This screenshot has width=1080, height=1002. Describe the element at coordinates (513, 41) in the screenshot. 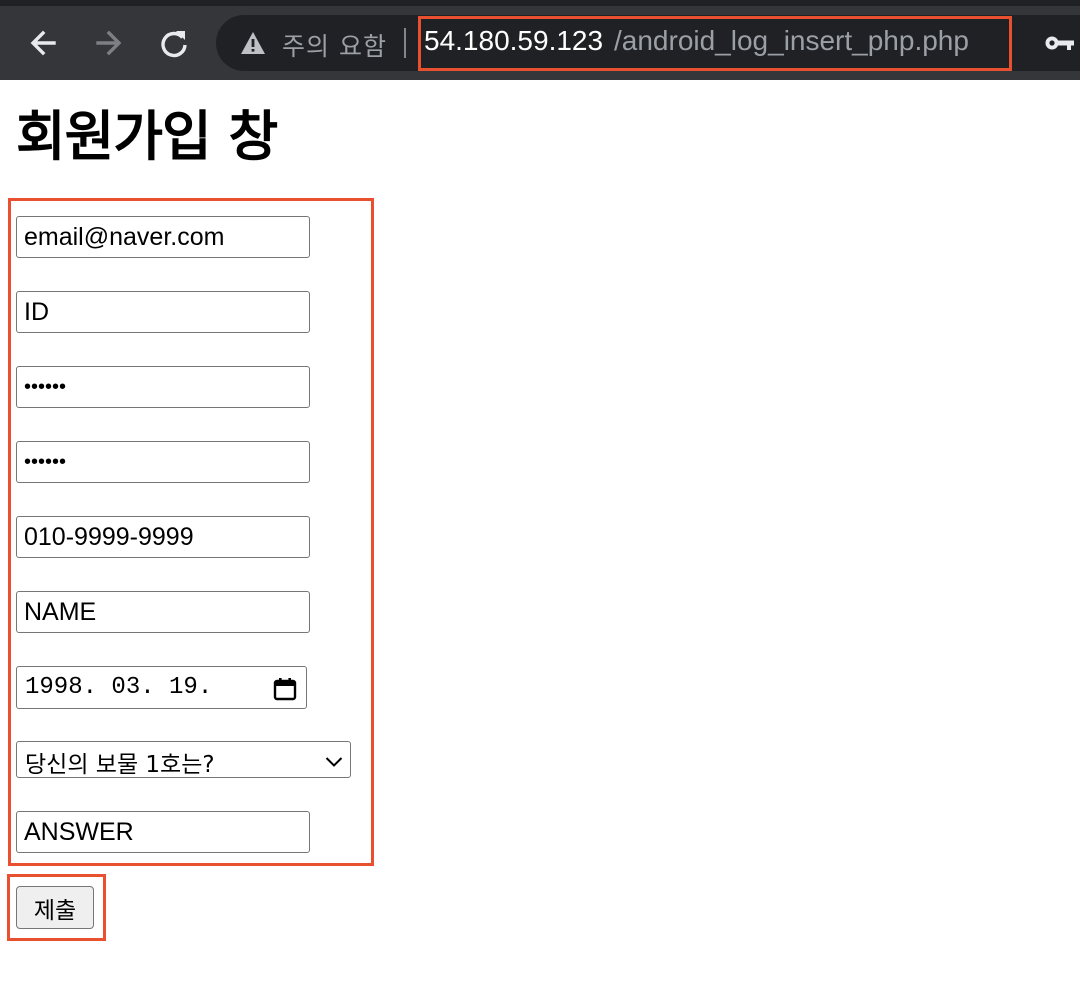

I see `url-host: 54.180.59.123` at that location.